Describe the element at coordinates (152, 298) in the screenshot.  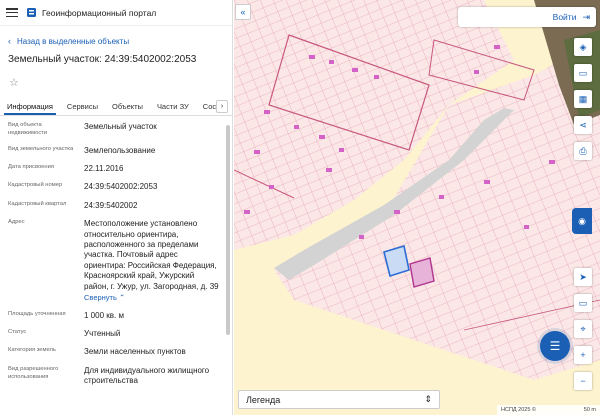
I see `collapse-link: Свернуть ⌃` at that location.